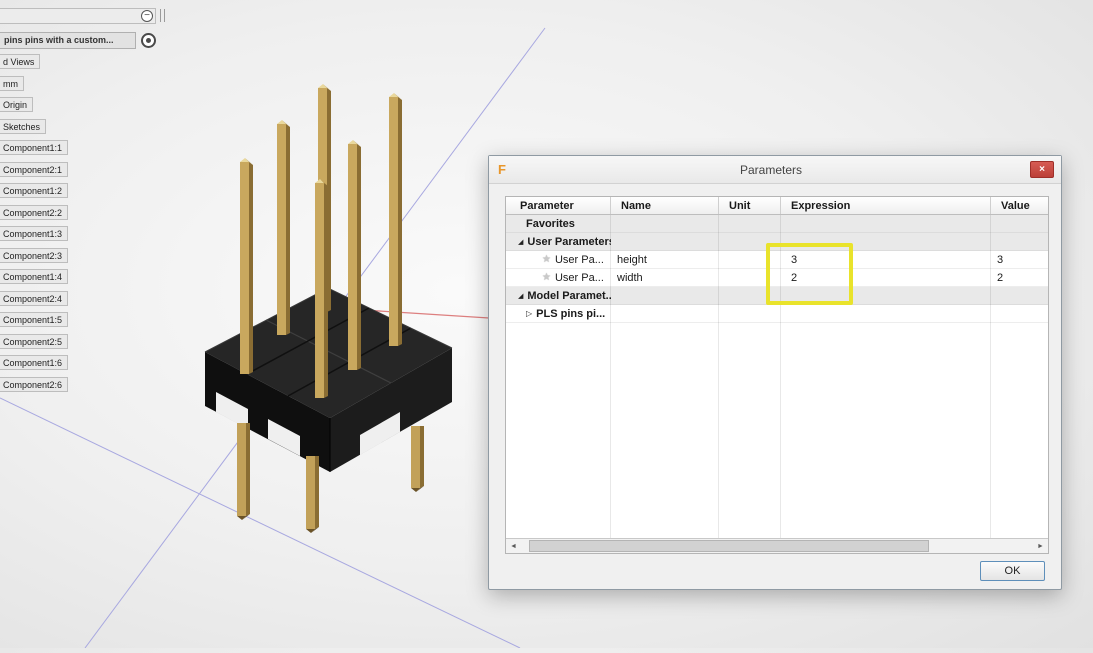 This screenshot has width=1093, height=653. Describe the element at coordinates (550, 223) in the screenshot. I see `favorites-label: Favorites` at that location.